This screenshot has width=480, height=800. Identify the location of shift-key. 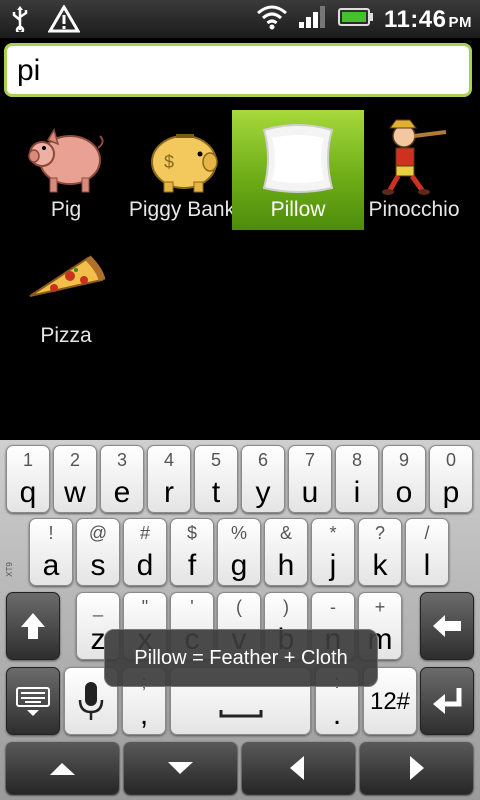
(33, 626).